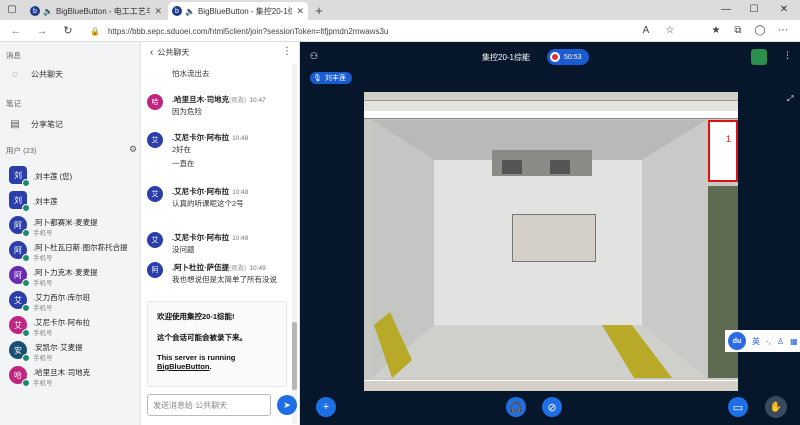  What do you see at coordinates (15, 124) in the screenshot?
I see `note-icon: ▤` at bounding box center [15, 124].